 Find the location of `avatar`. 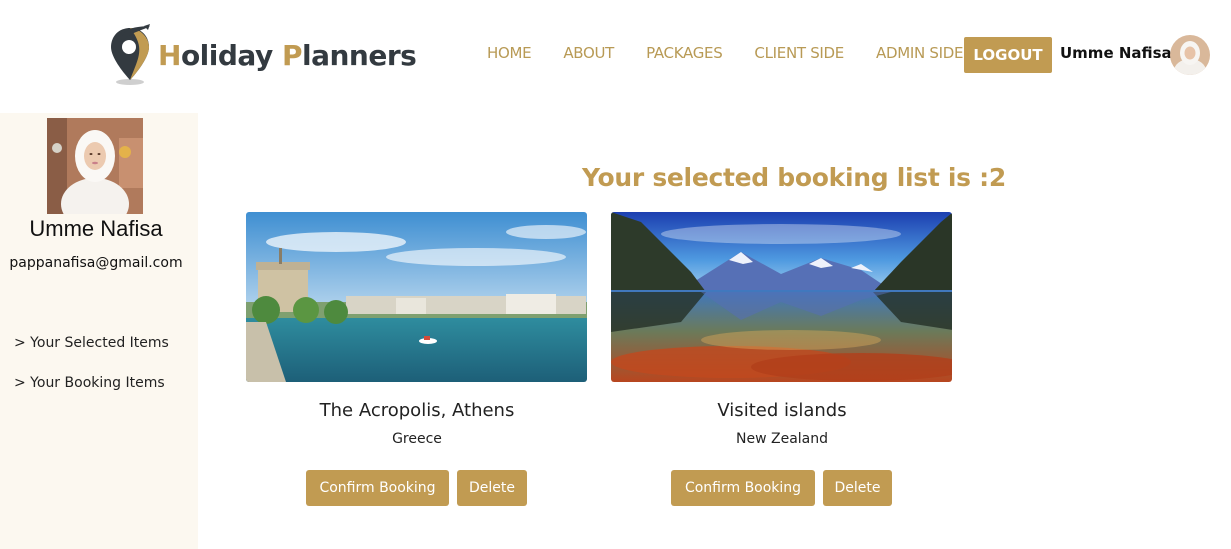

avatar is located at coordinates (1190, 55).